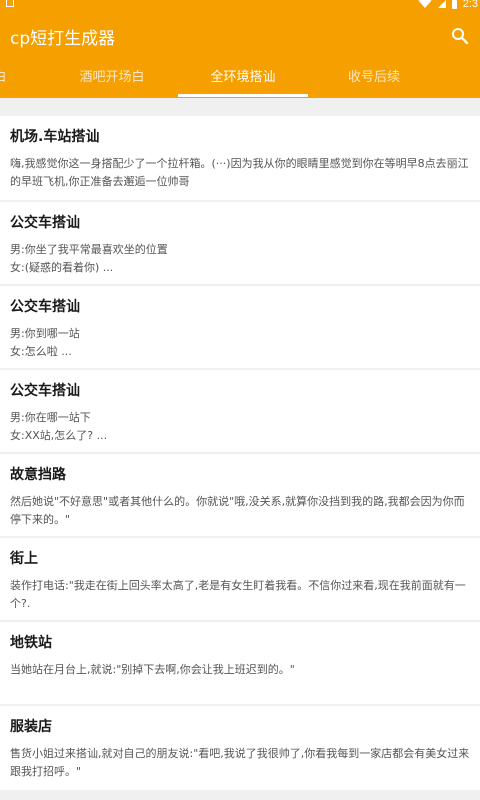 This screenshot has width=480, height=800. Describe the element at coordinates (374, 79) in the screenshot. I see `tab-follow-up: 收号后续` at that location.